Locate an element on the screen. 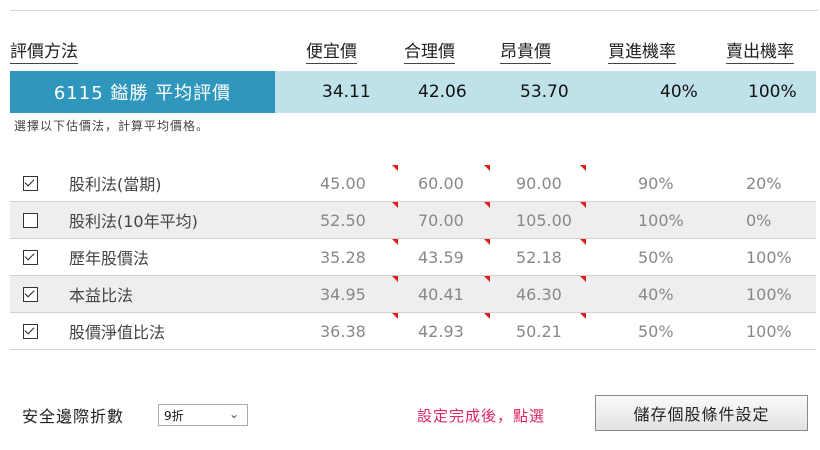  cheap-price: 35.28 is located at coordinates (343, 257).